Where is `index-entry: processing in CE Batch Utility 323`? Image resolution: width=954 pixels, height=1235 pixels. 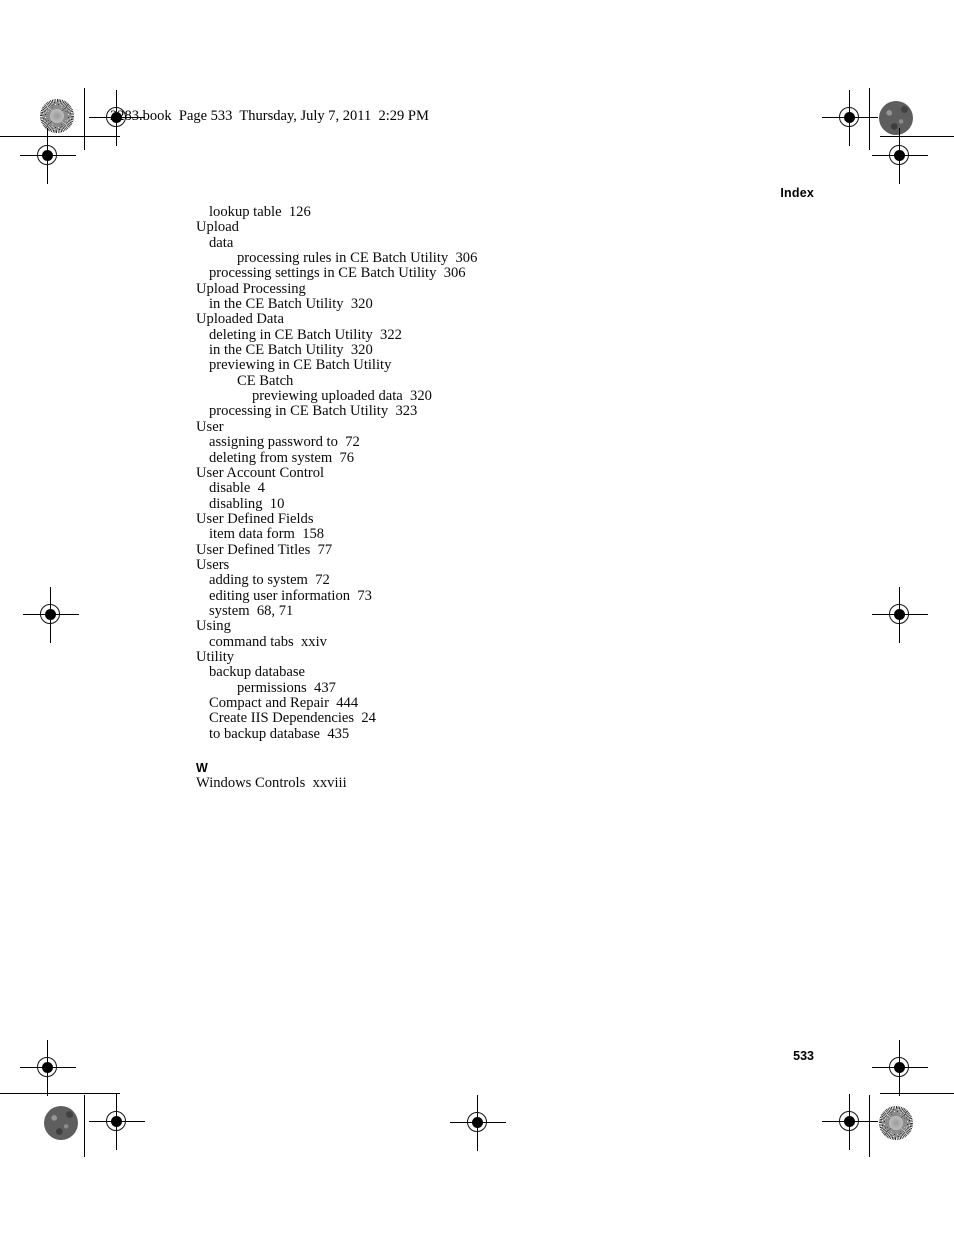
index-entry: processing in CE Batch Utility 323 is located at coordinates (313, 411).